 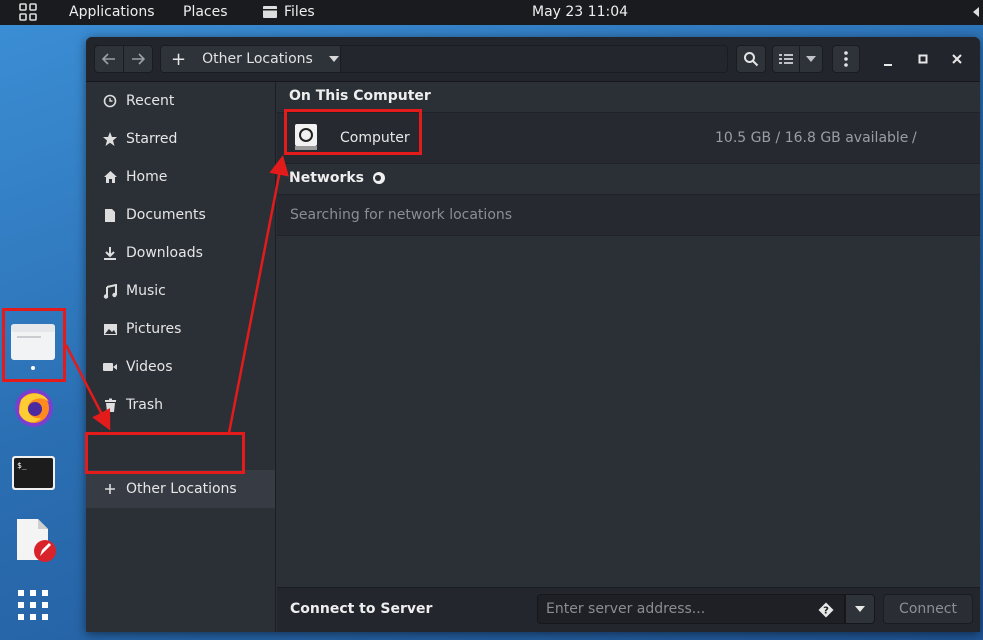 I want to click on maximize-icon, so click(x=923, y=59).